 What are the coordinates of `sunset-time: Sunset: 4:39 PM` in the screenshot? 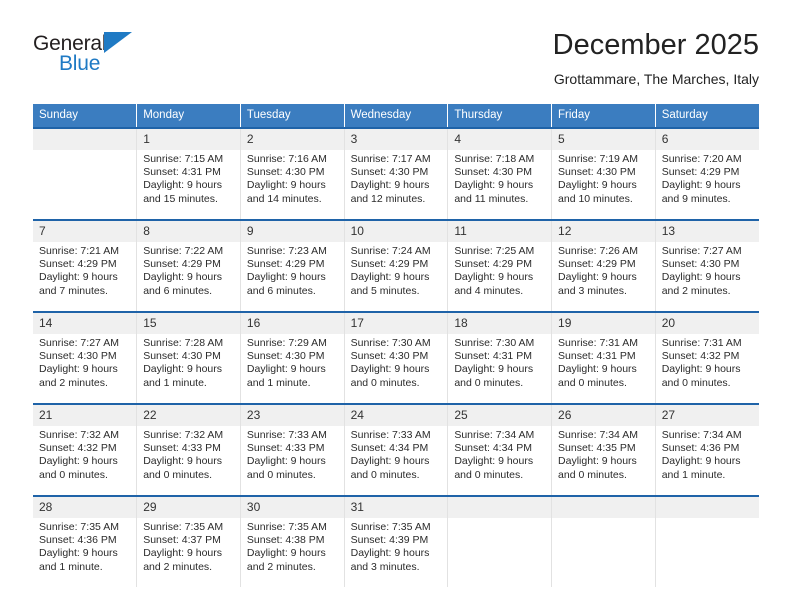 It's located at (389, 540).